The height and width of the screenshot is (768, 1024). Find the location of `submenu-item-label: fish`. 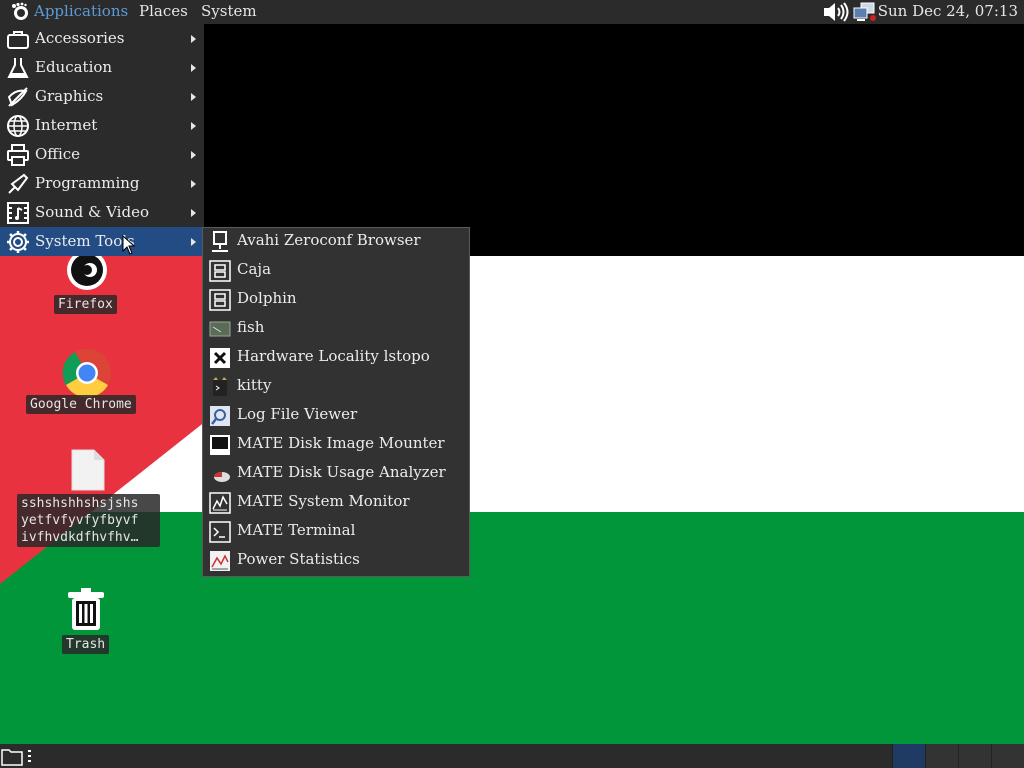

submenu-item-label: fish is located at coordinates (251, 327).